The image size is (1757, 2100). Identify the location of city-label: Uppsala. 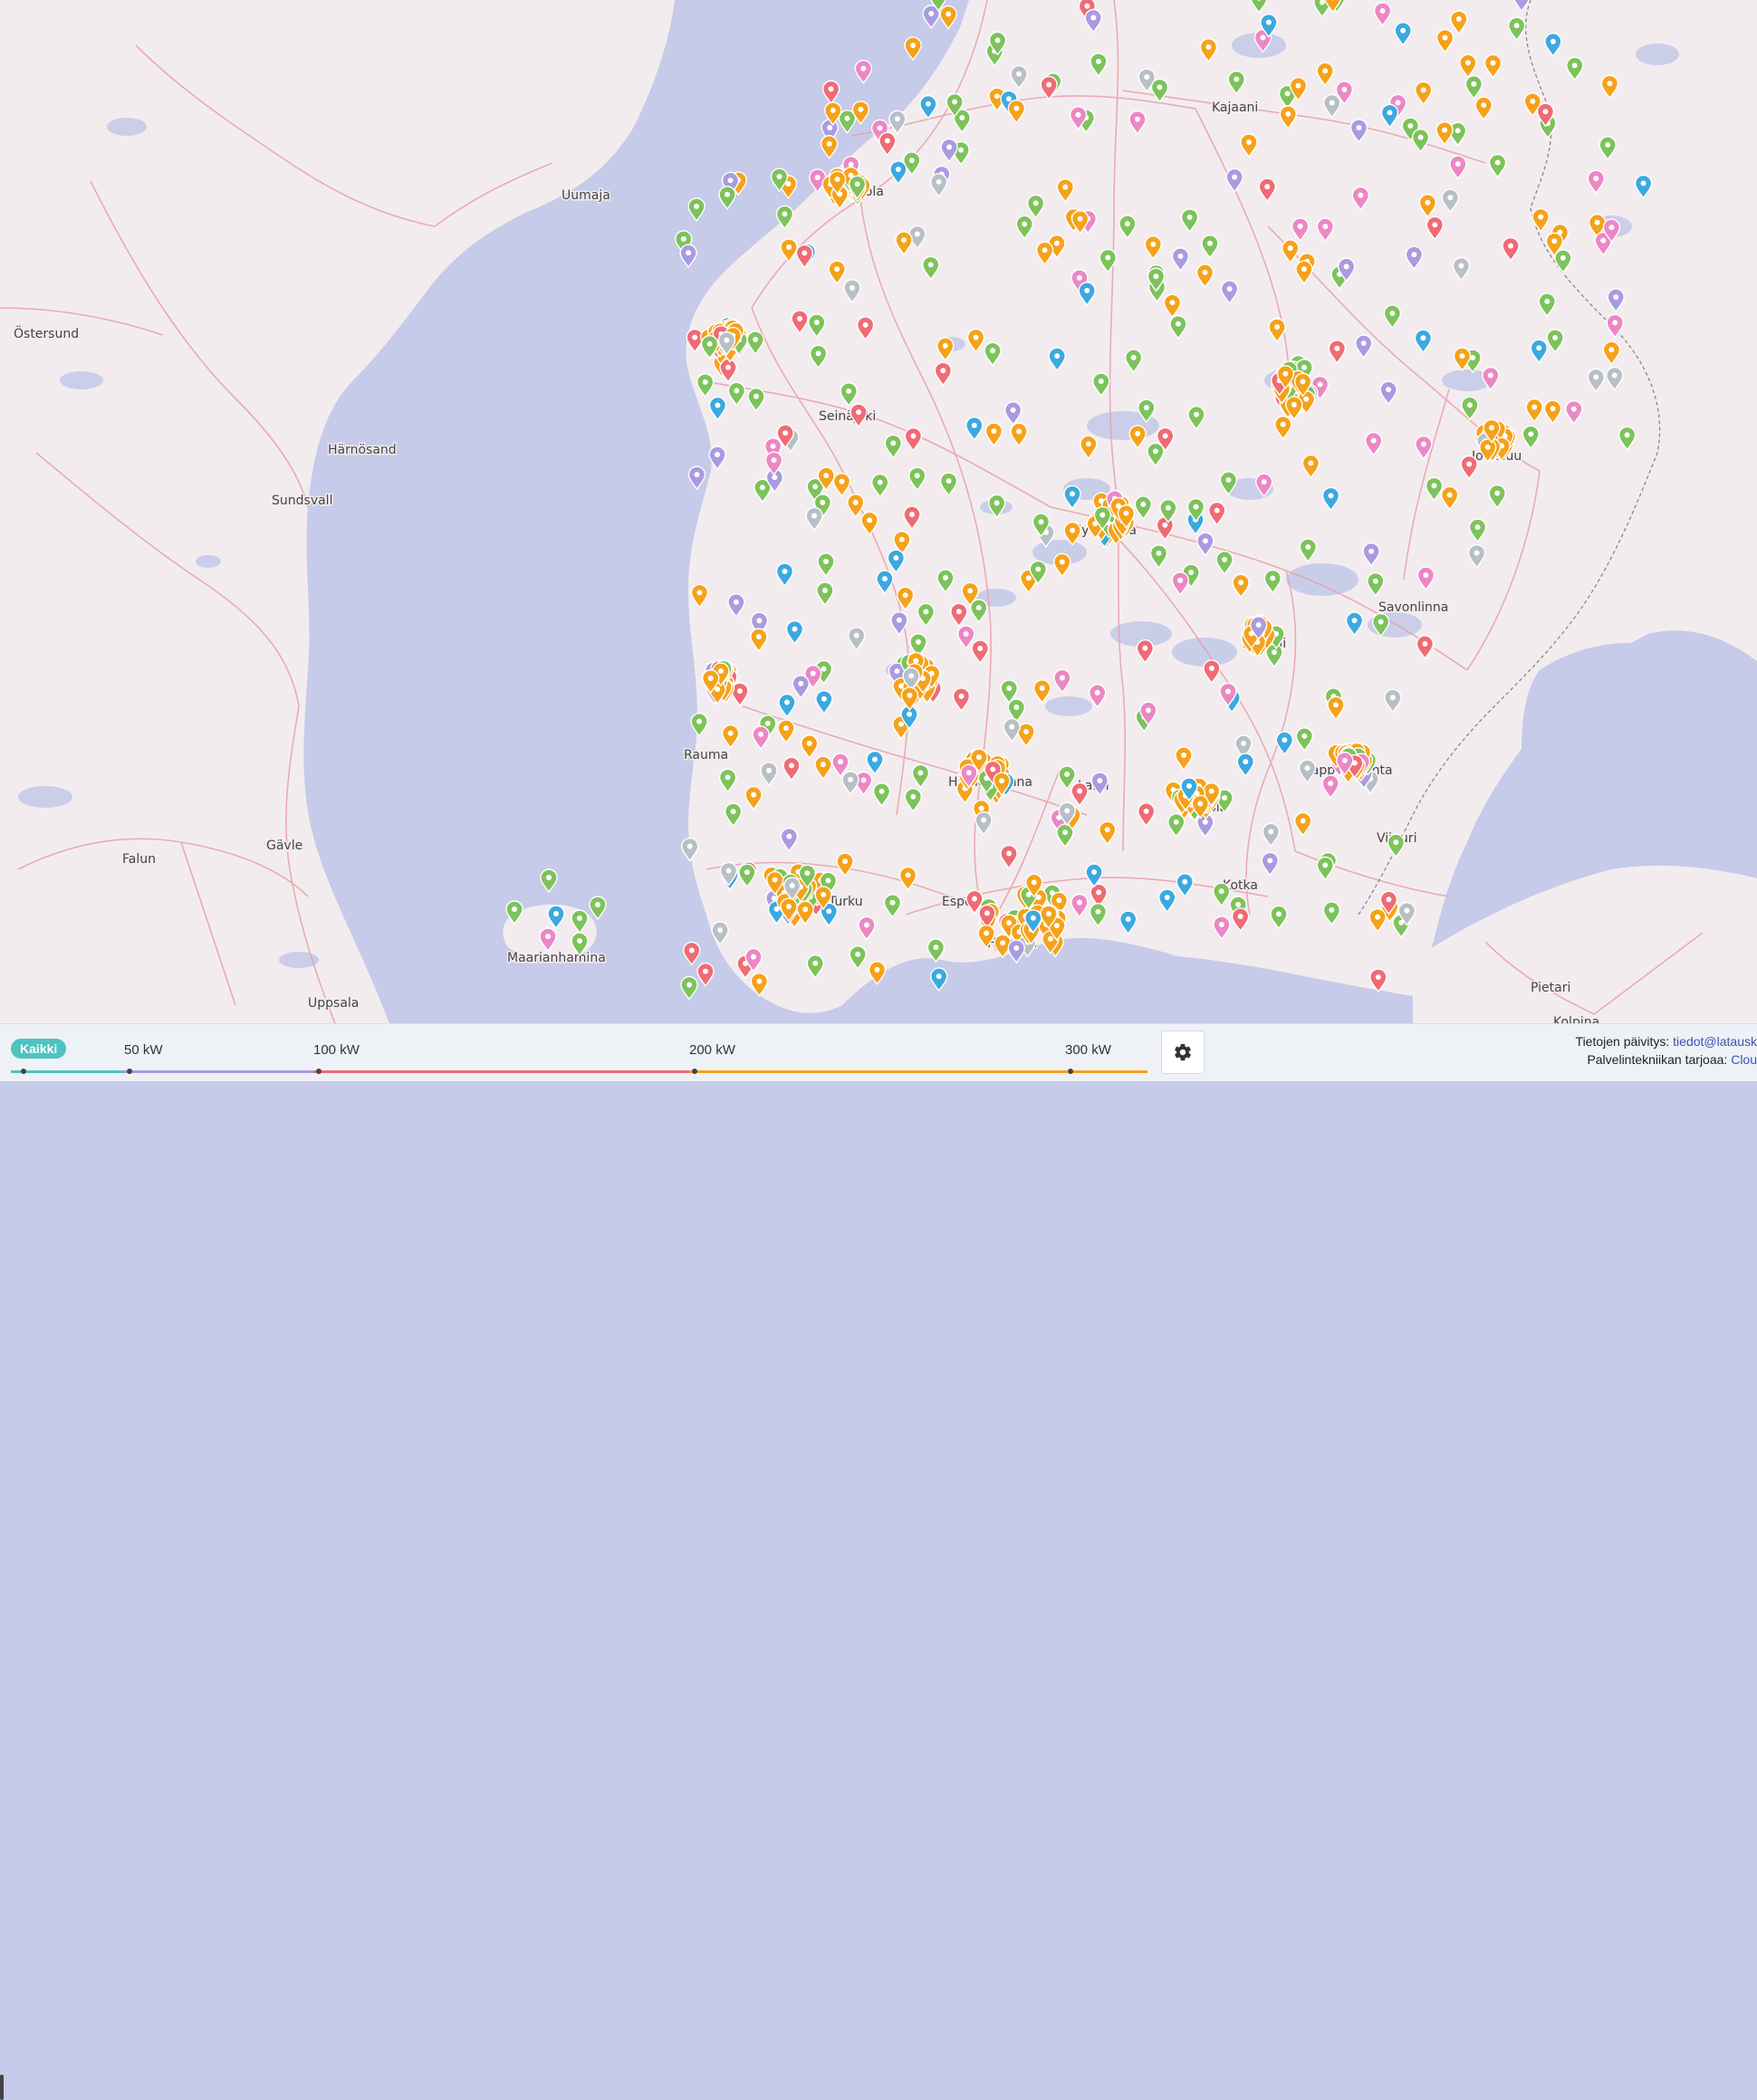
(333, 1003).